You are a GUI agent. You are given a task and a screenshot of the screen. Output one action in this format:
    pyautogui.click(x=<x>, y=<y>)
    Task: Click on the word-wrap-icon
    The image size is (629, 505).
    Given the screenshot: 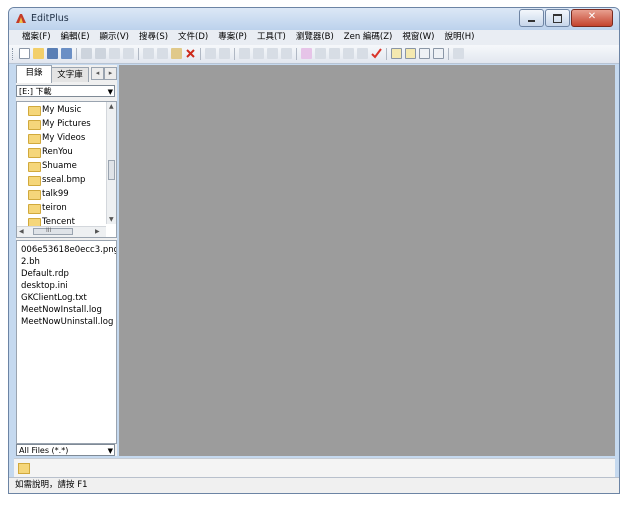 What is the action you would take?
    pyautogui.click(x=320, y=53)
    